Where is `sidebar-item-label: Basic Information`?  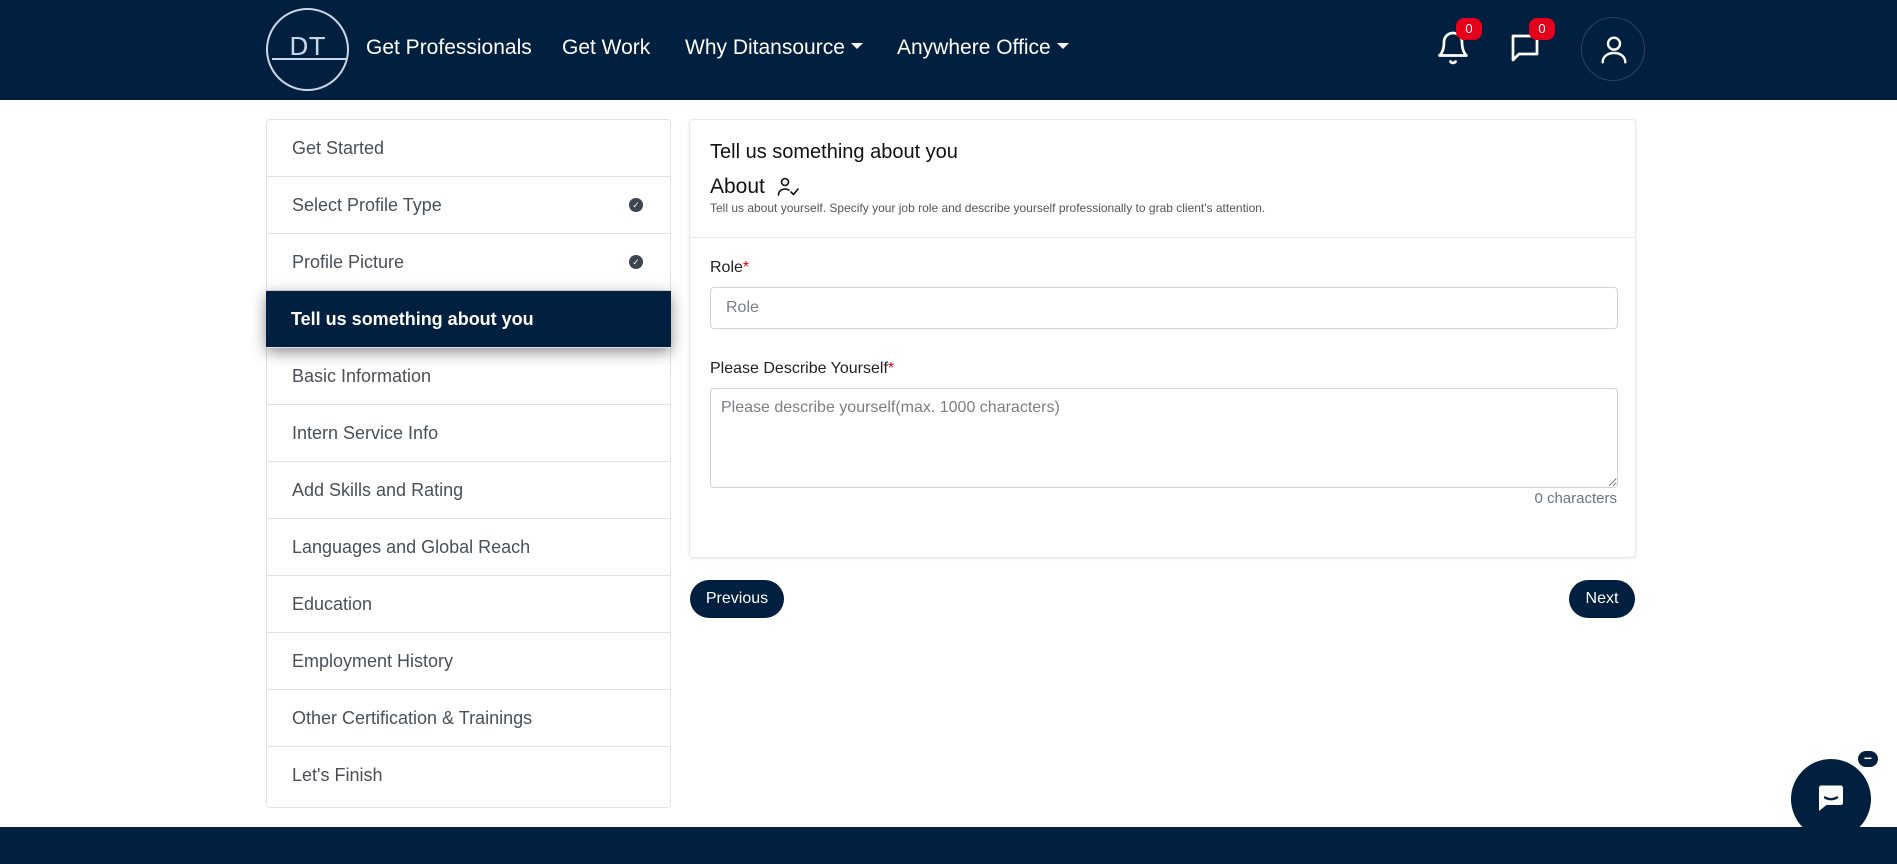 sidebar-item-label: Basic Information is located at coordinates (362, 375).